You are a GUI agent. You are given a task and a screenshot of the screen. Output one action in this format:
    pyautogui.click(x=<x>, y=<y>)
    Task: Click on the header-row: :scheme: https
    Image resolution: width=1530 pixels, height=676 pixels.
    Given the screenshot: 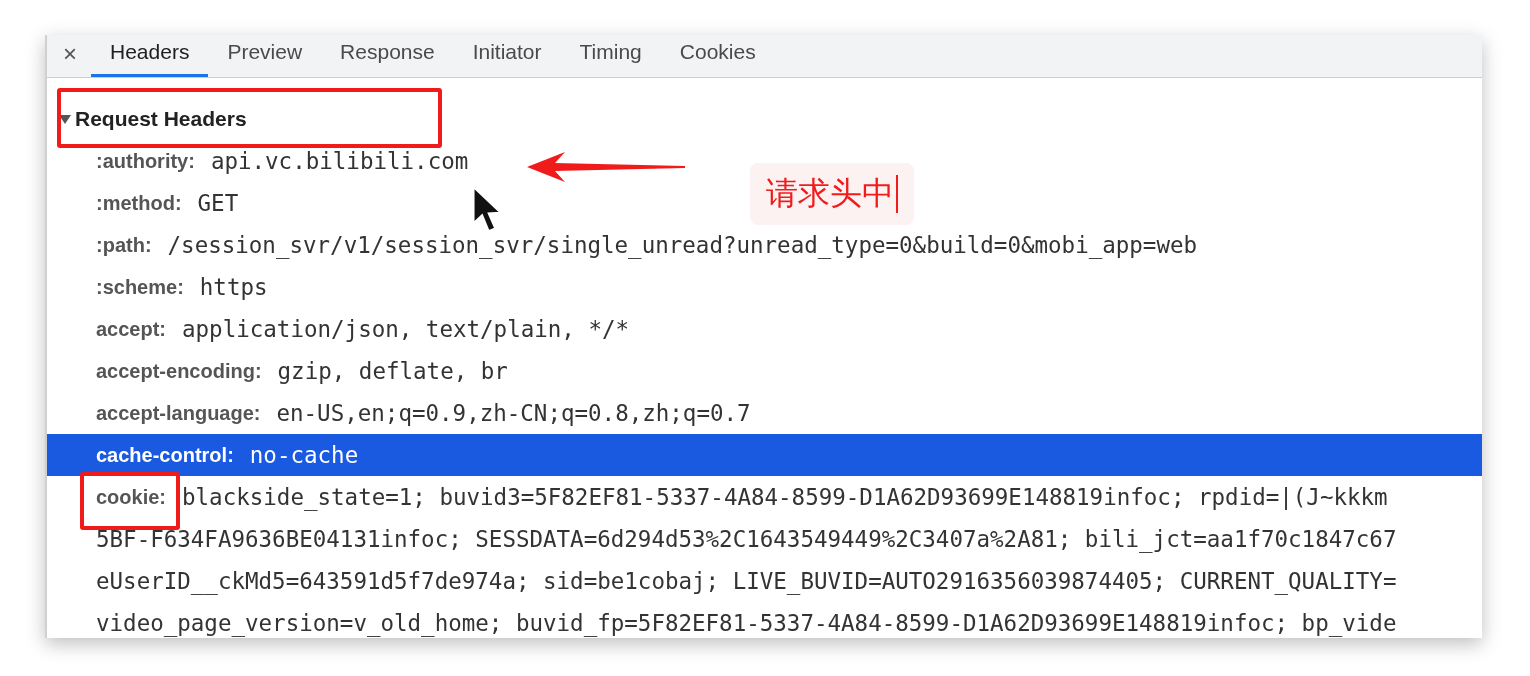 What is the action you would take?
    pyautogui.click(x=161, y=287)
    